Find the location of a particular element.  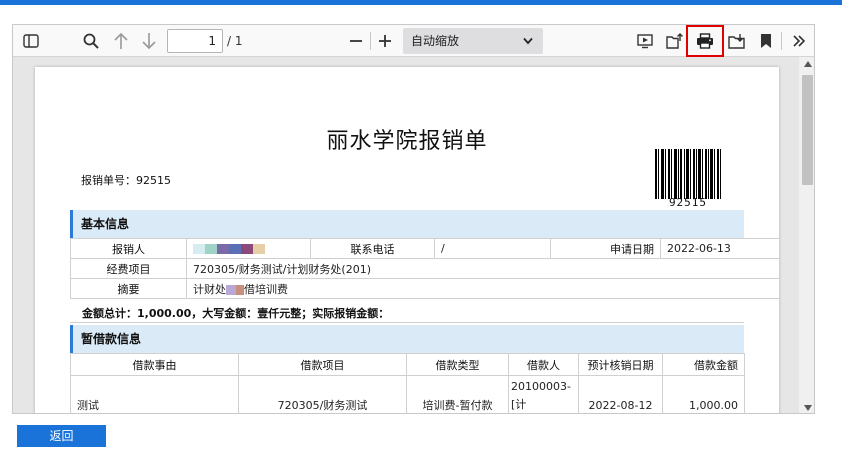

top-accent-bar is located at coordinates (421, 2).